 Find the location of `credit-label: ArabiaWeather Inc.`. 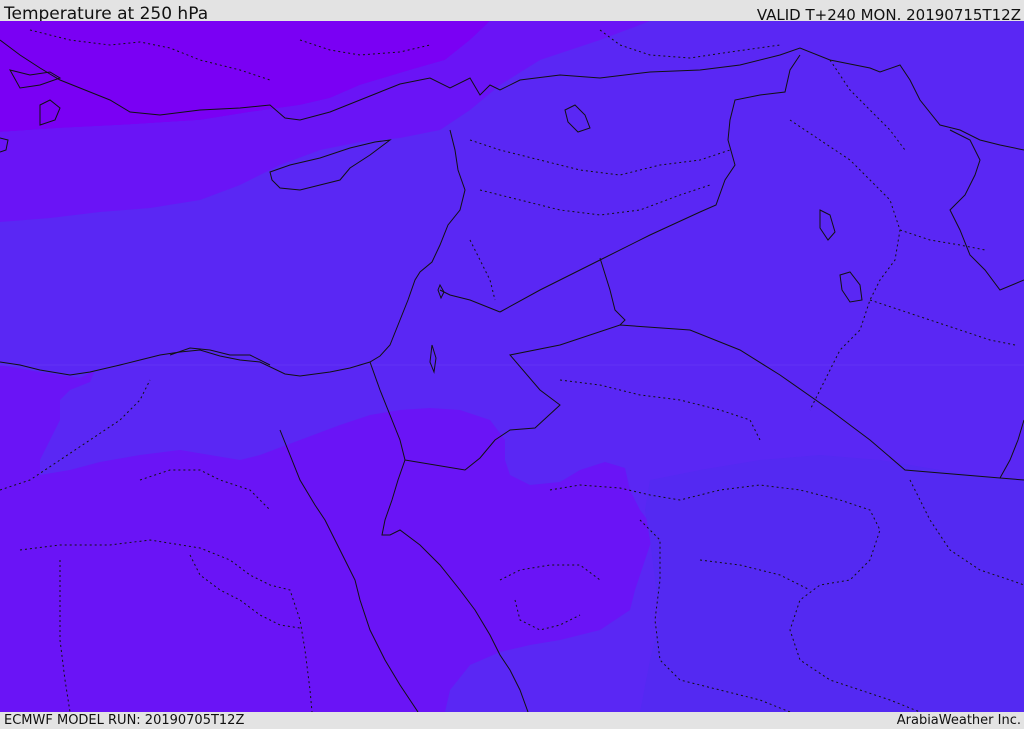

credit-label: ArabiaWeather Inc. is located at coordinates (958, 720).